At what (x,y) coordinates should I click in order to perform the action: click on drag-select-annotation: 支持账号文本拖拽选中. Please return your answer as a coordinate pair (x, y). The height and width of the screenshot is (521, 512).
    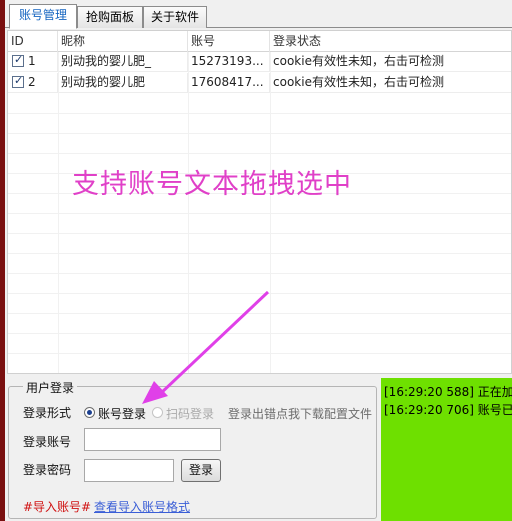
    Looking at the image, I should click on (212, 184).